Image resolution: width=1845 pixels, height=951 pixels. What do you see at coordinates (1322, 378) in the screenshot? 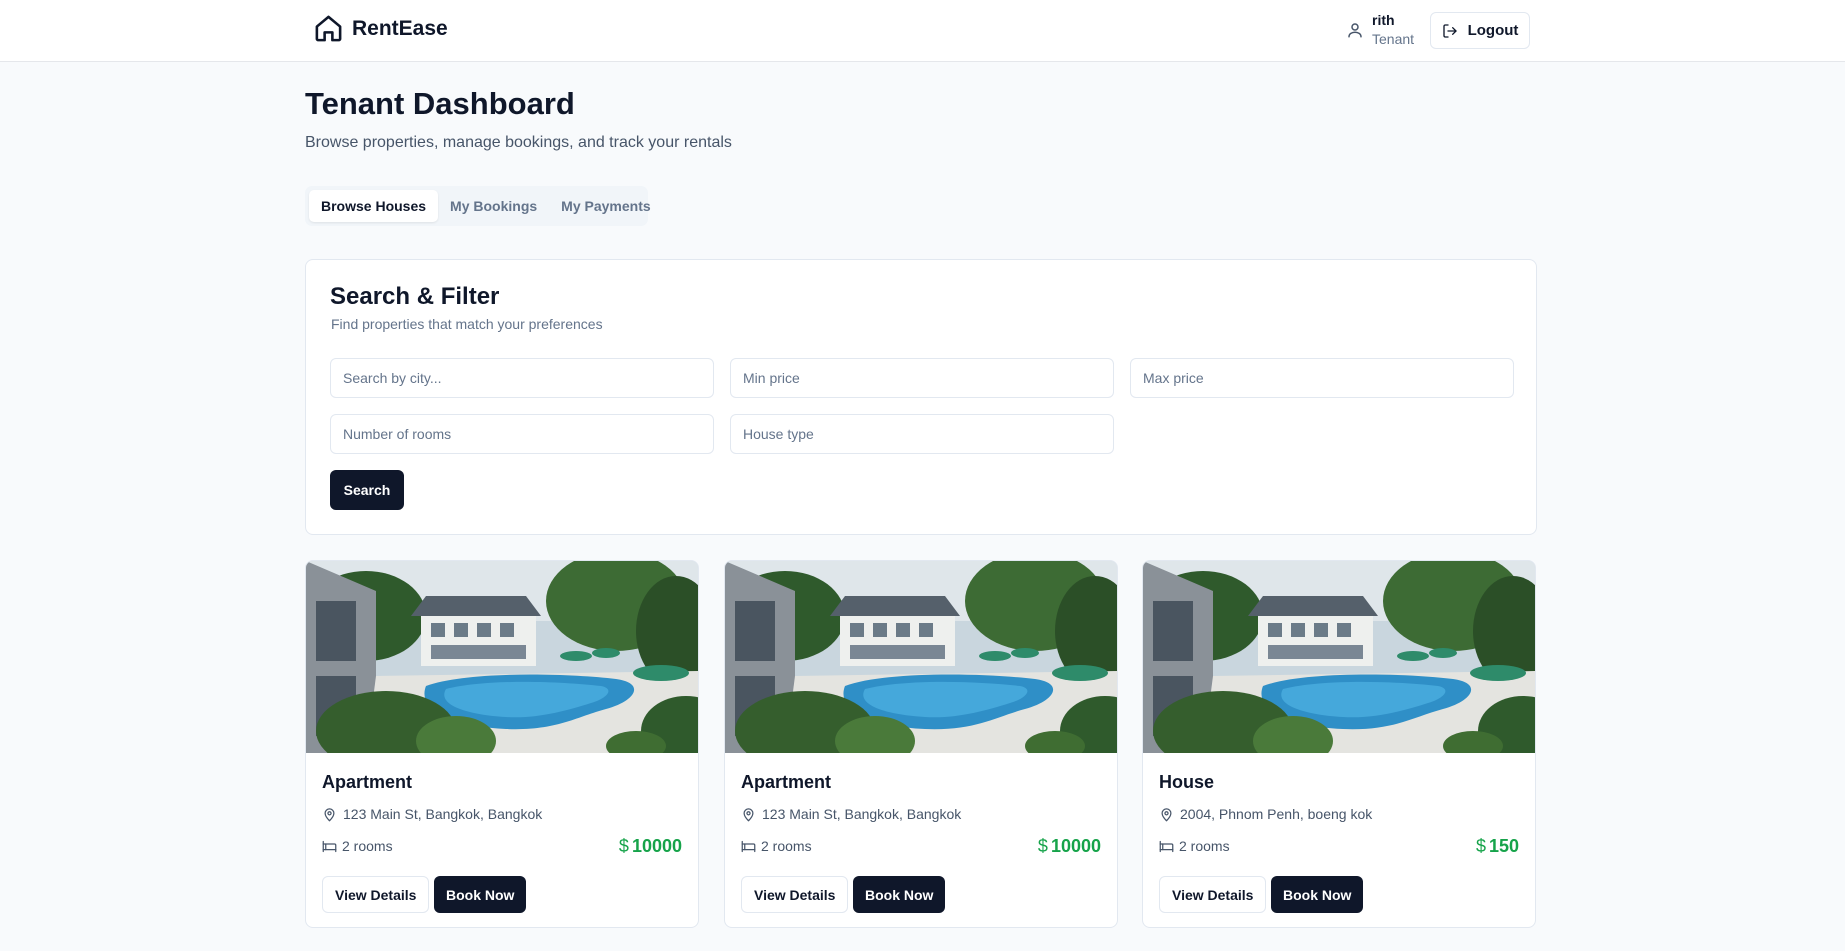
I see `max-price-input` at bounding box center [1322, 378].